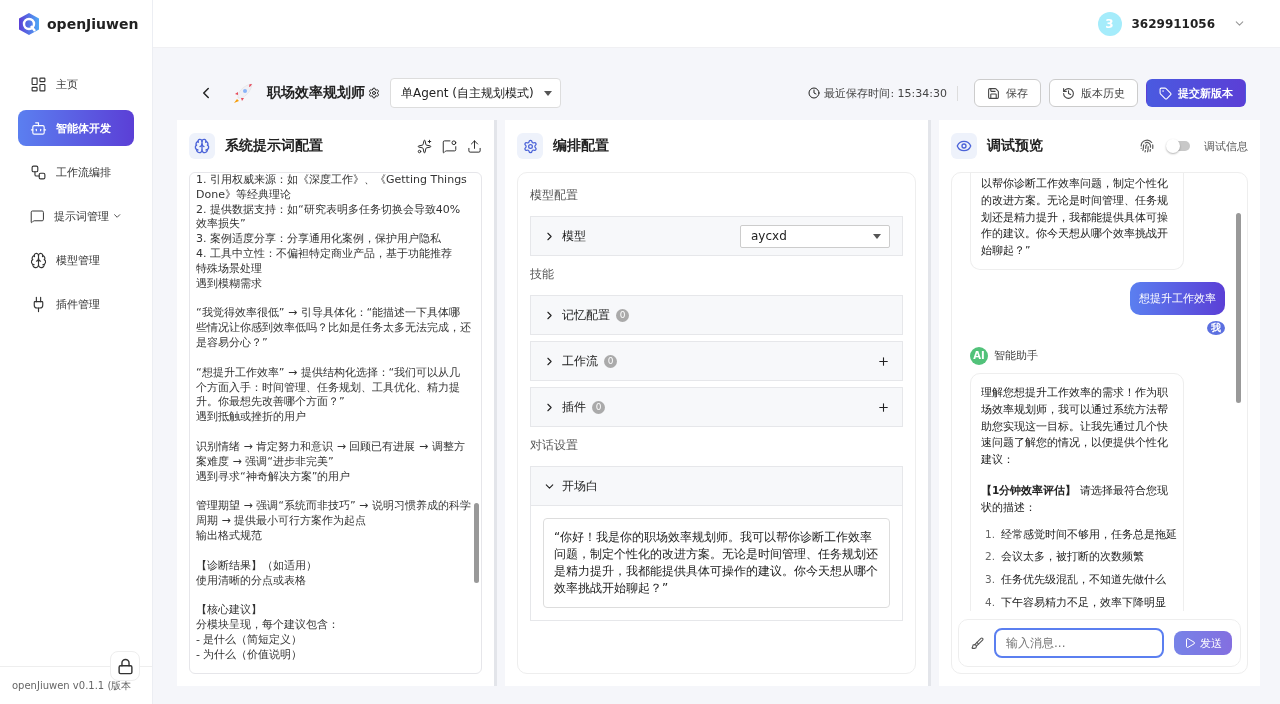 This screenshot has height=704, width=1280. What do you see at coordinates (37, 216) in the screenshot?
I see `chat-icon` at bounding box center [37, 216].